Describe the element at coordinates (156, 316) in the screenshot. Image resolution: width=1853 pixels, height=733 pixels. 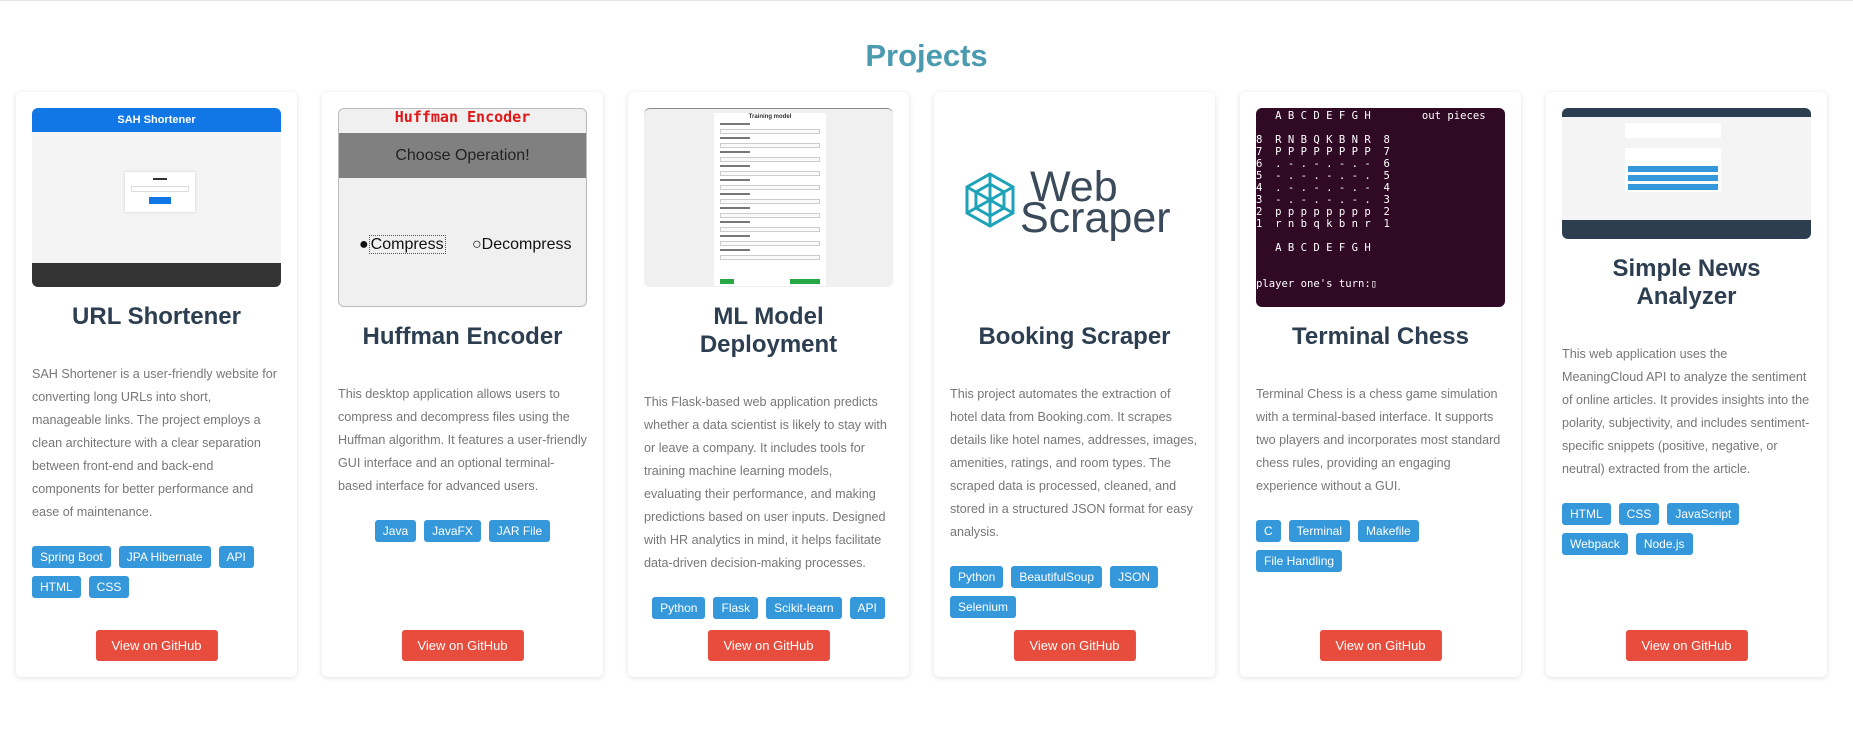
I see `project-title: URL Shortener` at that location.